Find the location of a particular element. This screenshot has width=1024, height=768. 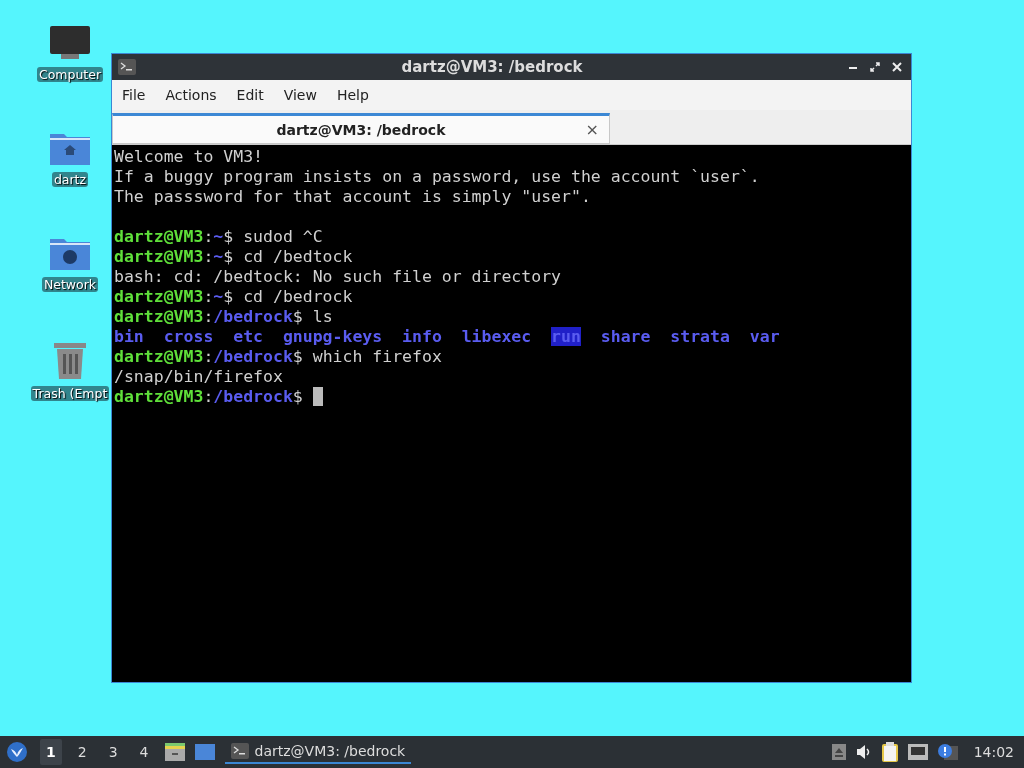

workspace-button: 4 is located at coordinates (144, 752).